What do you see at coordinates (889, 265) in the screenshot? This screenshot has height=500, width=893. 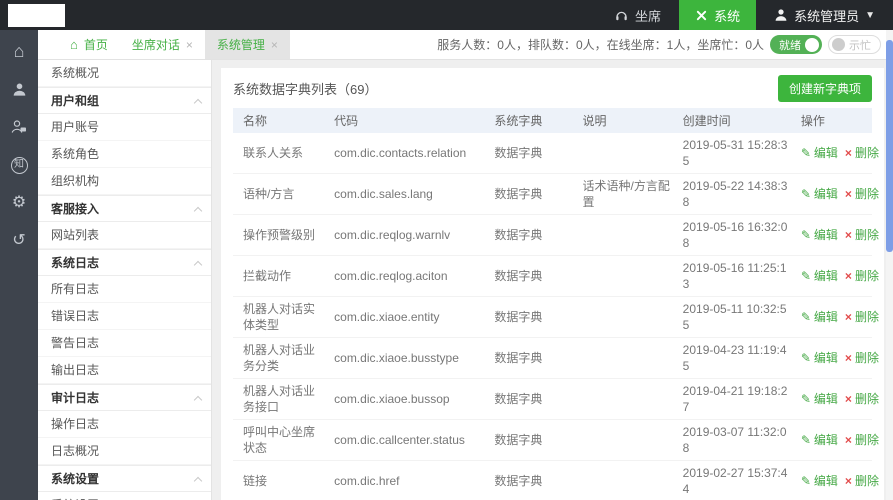 I see `vertical-scrollbar` at bounding box center [889, 265].